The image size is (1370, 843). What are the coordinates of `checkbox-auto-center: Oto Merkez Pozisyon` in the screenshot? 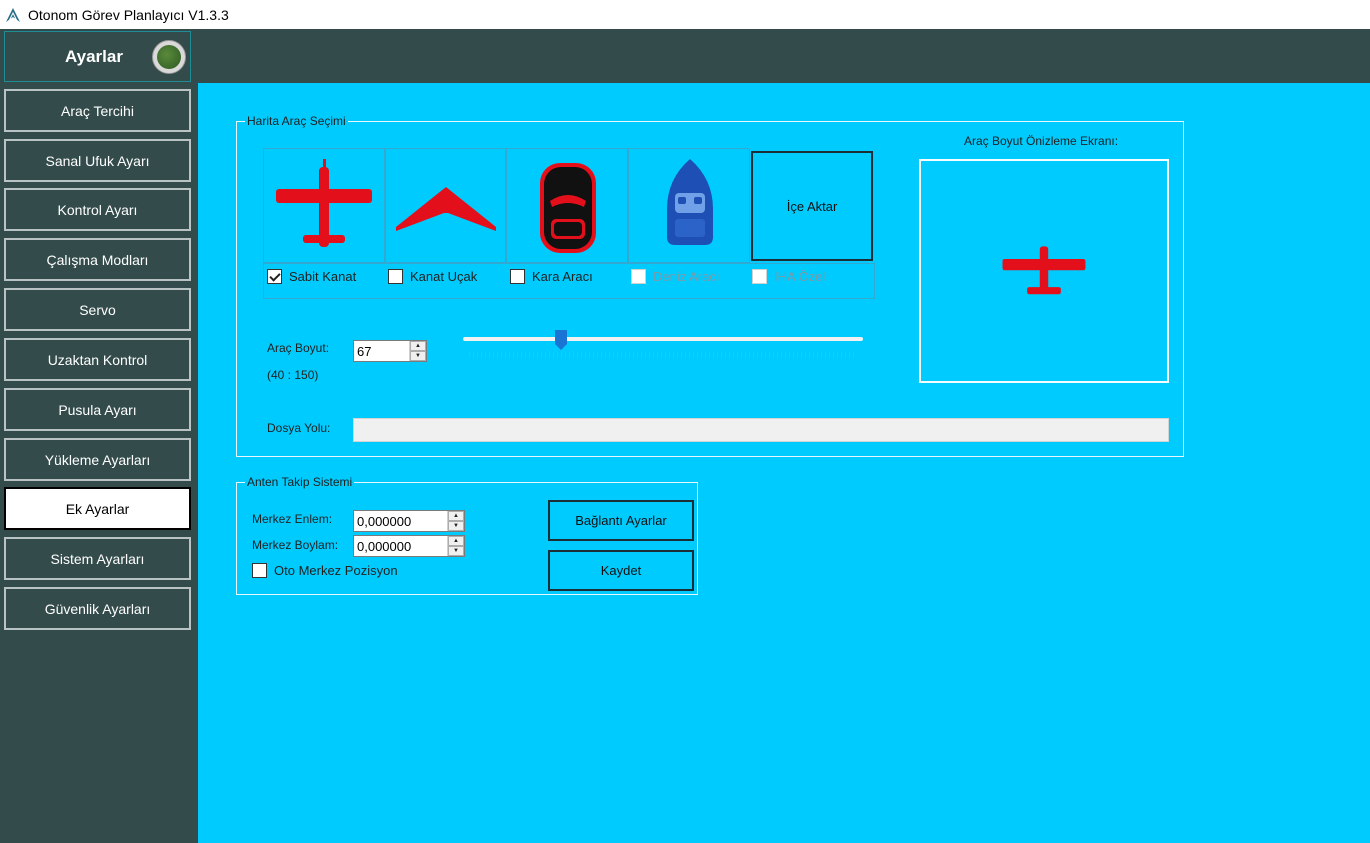 It's located at (325, 570).